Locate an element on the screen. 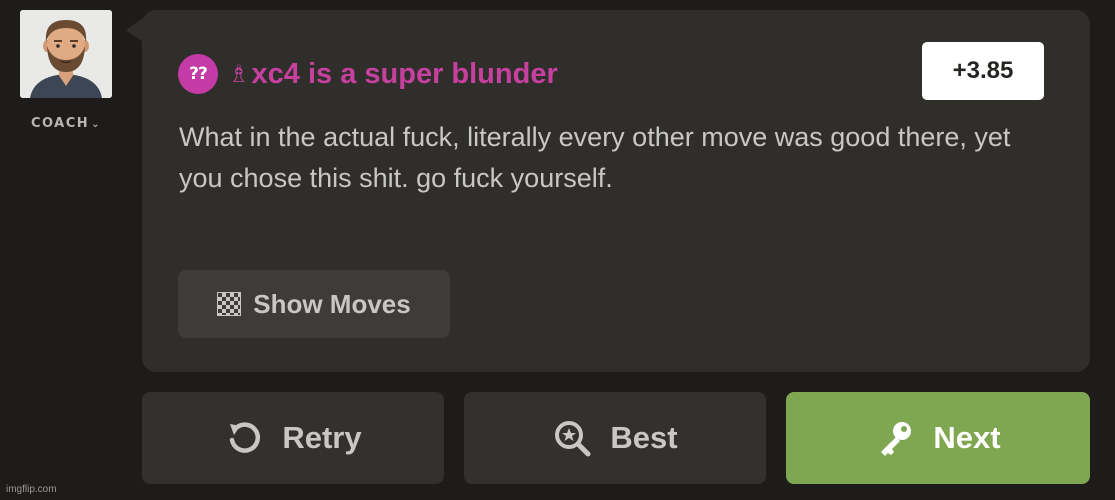  coach-avatar is located at coordinates (66, 54).